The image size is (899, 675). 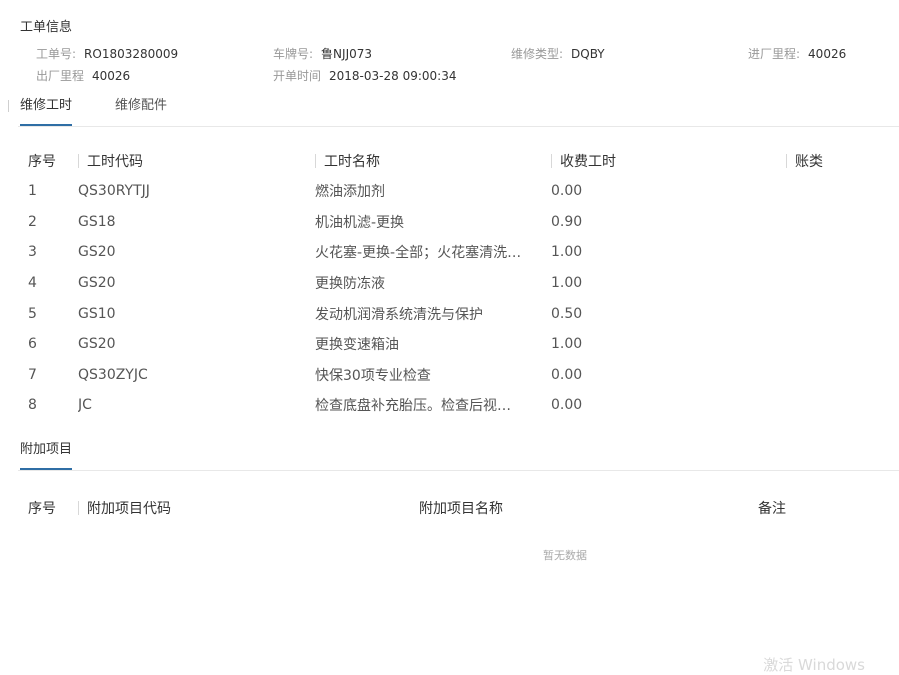 What do you see at coordinates (842, 161) in the screenshot?
I see `column-header-account-type: 账类` at bounding box center [842, 161].